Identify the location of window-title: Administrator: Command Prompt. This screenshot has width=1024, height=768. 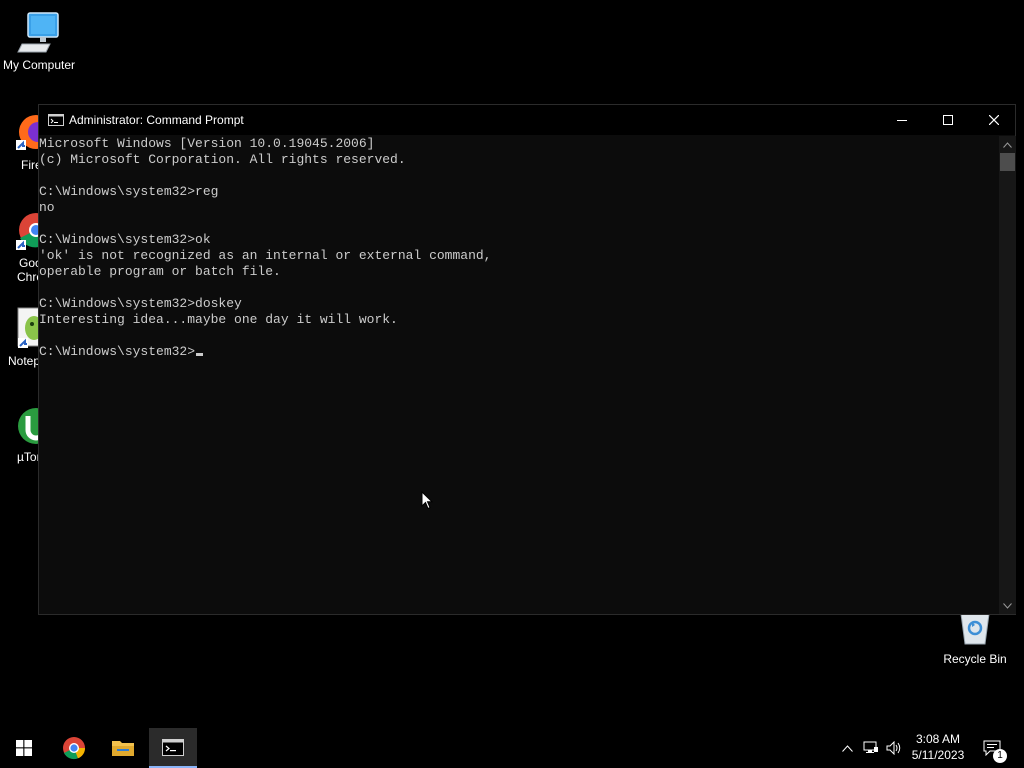
(156, 120).